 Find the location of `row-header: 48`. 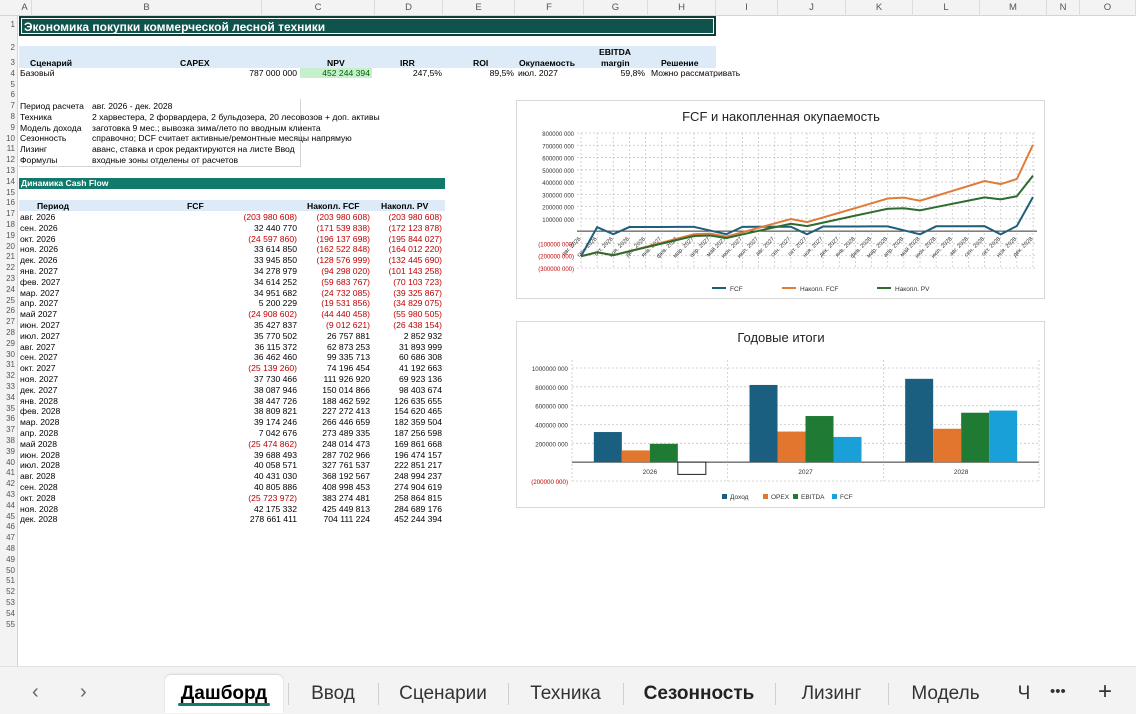

row-header: 48 is located at coordinates (9, 548).